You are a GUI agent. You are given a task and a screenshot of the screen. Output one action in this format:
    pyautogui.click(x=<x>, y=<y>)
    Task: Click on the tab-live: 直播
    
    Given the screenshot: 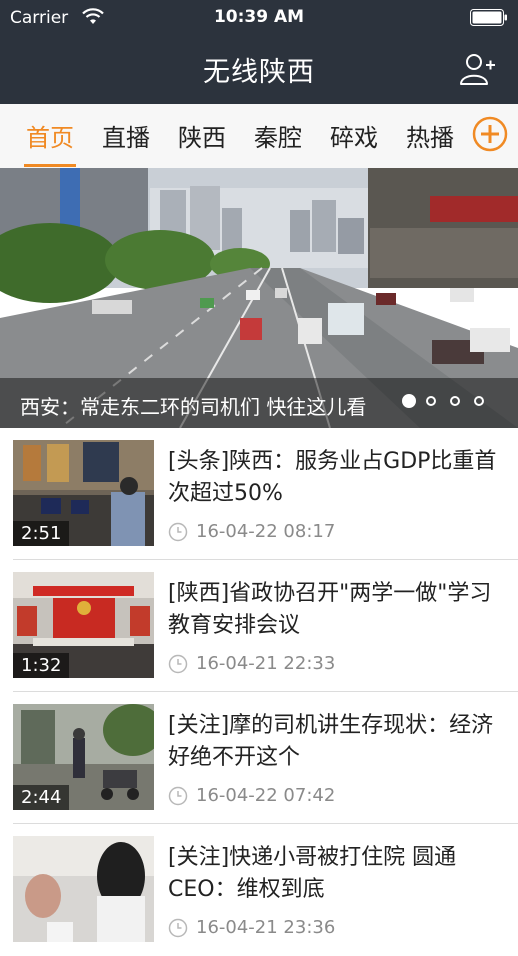 What is the action you would take?
    pyautogui.click(x=126, y=135)
    